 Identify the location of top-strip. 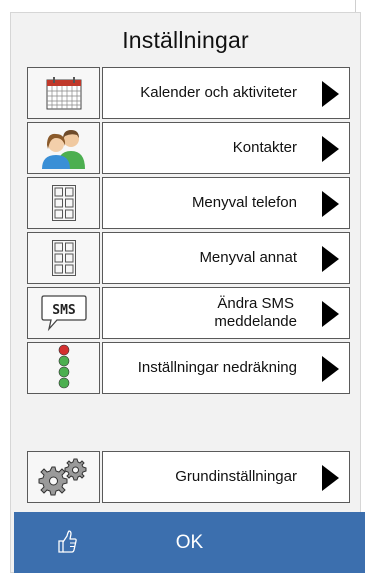
(183, 6).